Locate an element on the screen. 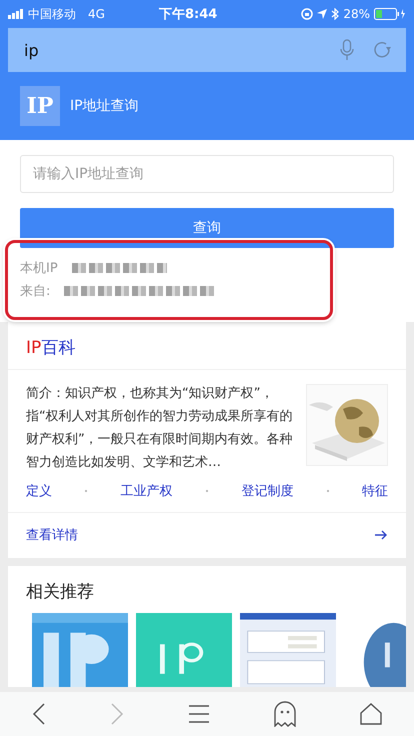 Image resolution: width=414 pixels, height=736 pixels. location-icon is located at coordinates (322, 14).